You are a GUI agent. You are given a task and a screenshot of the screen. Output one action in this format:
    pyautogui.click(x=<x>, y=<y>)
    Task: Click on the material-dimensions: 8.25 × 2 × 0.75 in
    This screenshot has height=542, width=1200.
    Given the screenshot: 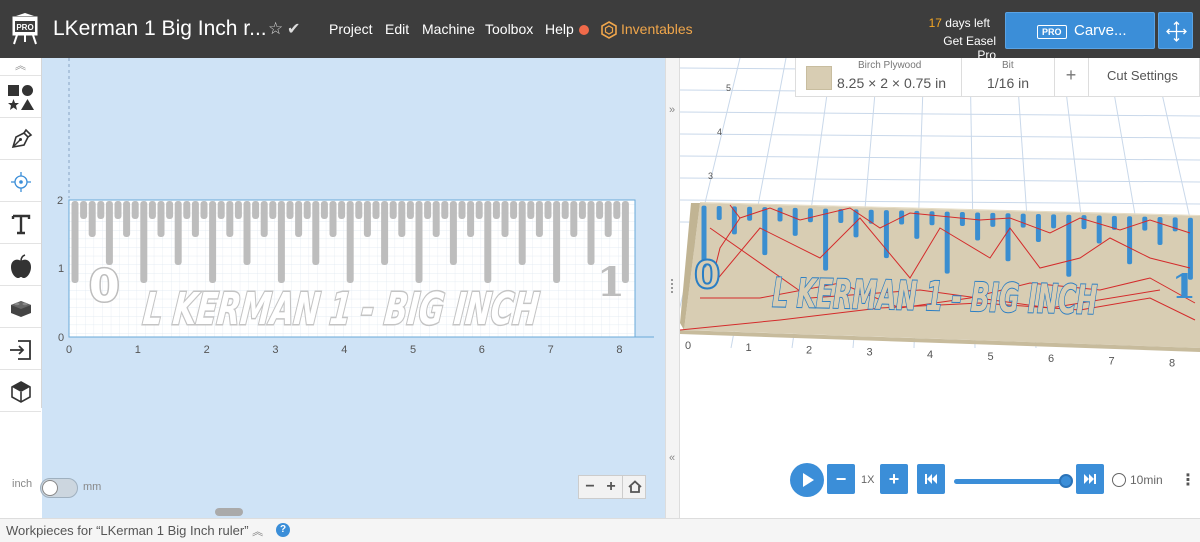 What is the action you would take?
    pyautogui.click(x=891, y=83)
    